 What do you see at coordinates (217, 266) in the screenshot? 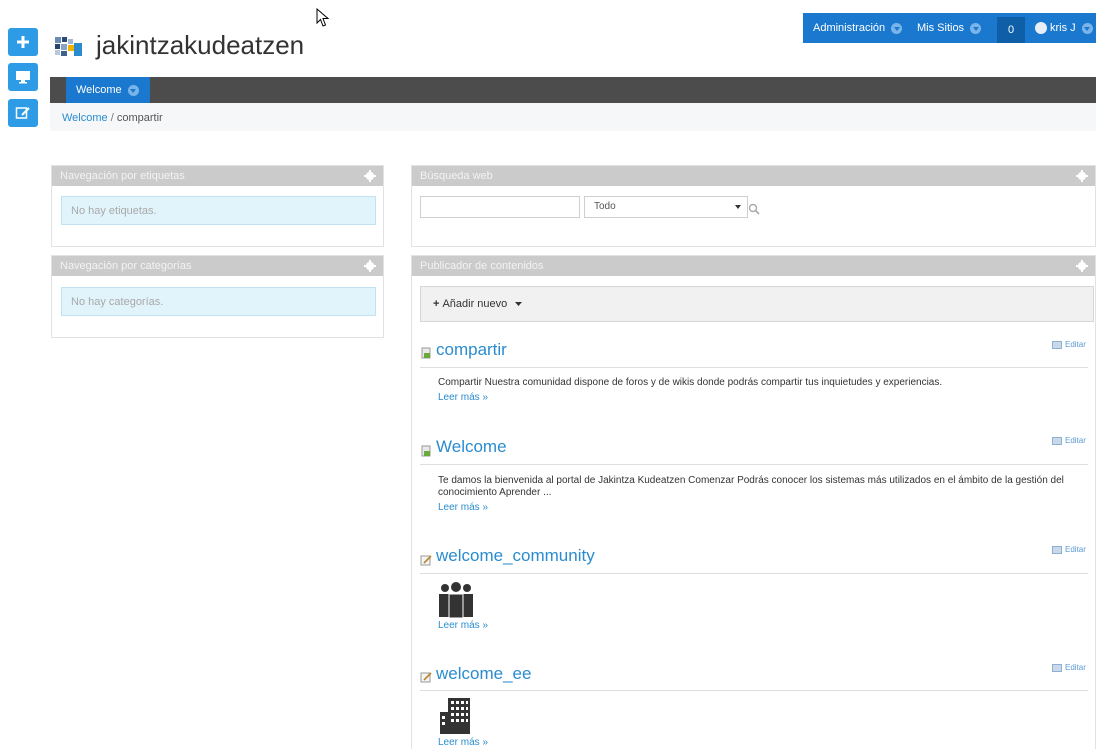
I see `portlet-title: Navegación por categorías` at bounding box center [217, 266].